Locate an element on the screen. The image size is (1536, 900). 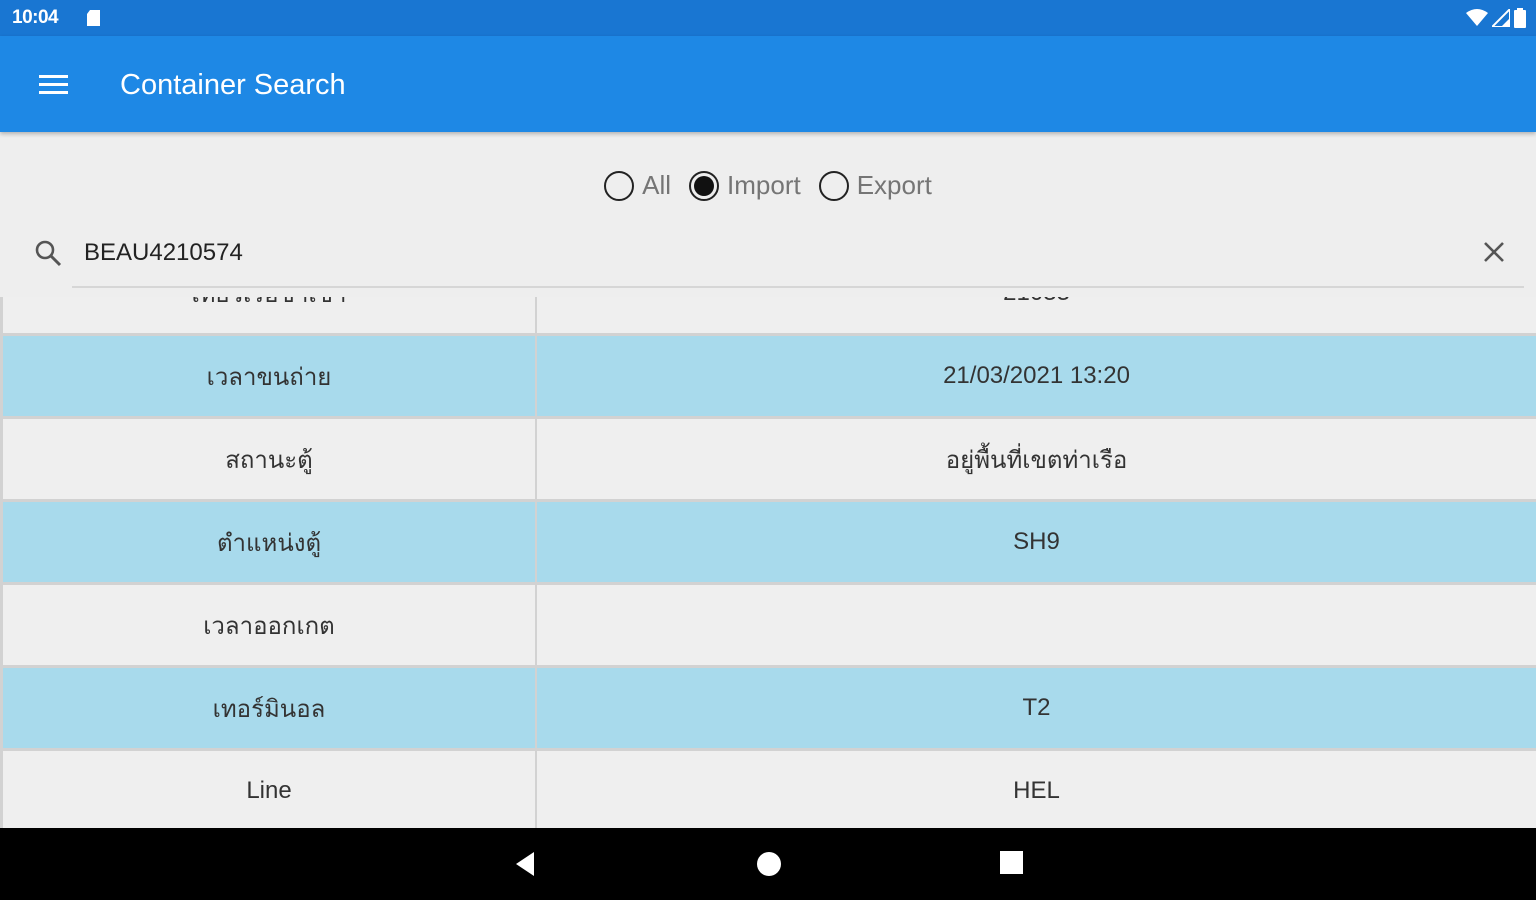
hamburger-menu-icon is located at coordinates (54, 85).